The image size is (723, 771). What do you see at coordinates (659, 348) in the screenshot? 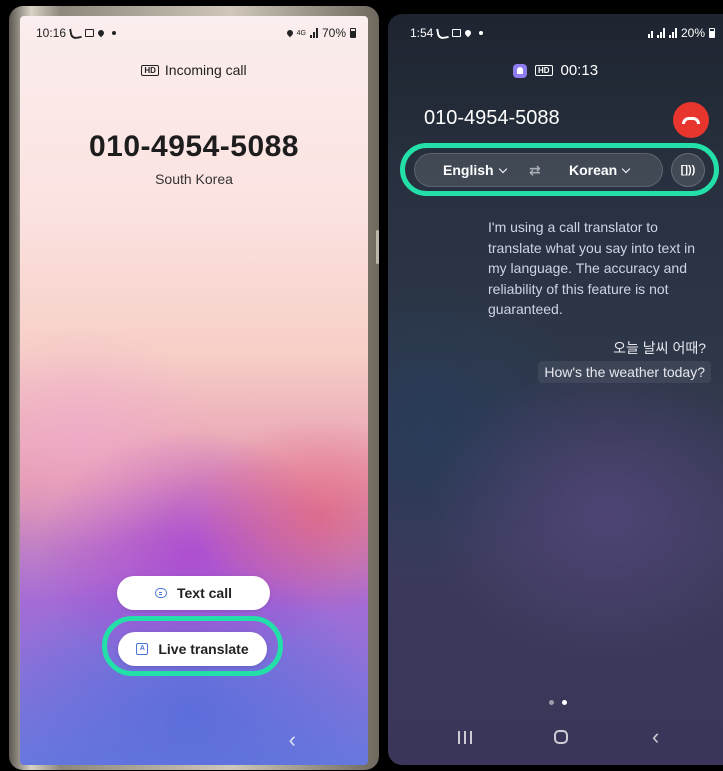
I see `original-message: 오늘 날씨 어때?` at bounding box center [659, 348].